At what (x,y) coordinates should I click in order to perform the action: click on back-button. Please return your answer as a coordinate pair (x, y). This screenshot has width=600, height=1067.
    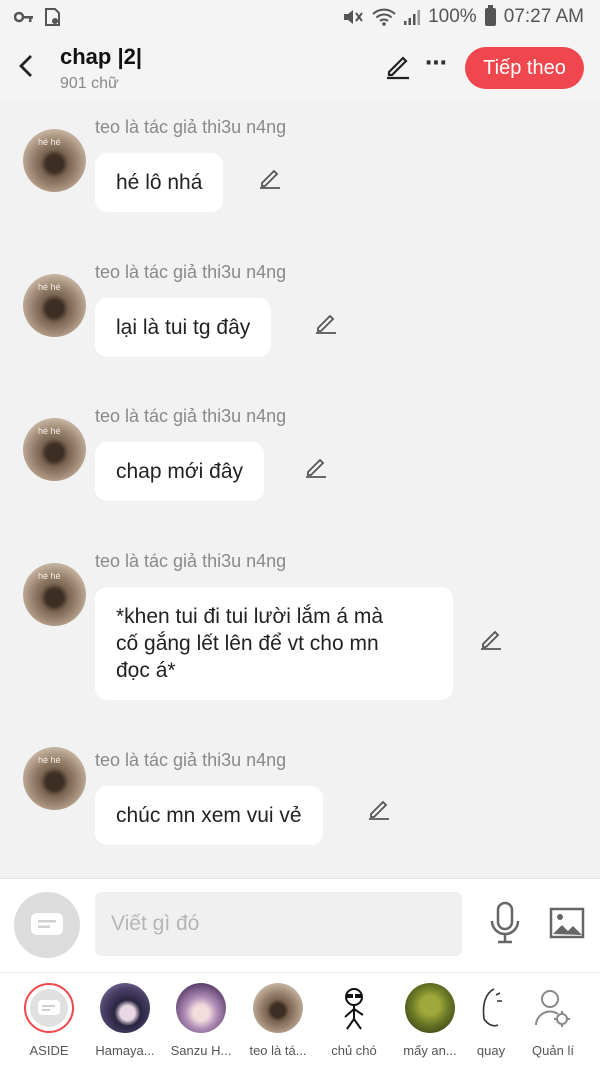
    Looking at the image, I should click on (26, 66).